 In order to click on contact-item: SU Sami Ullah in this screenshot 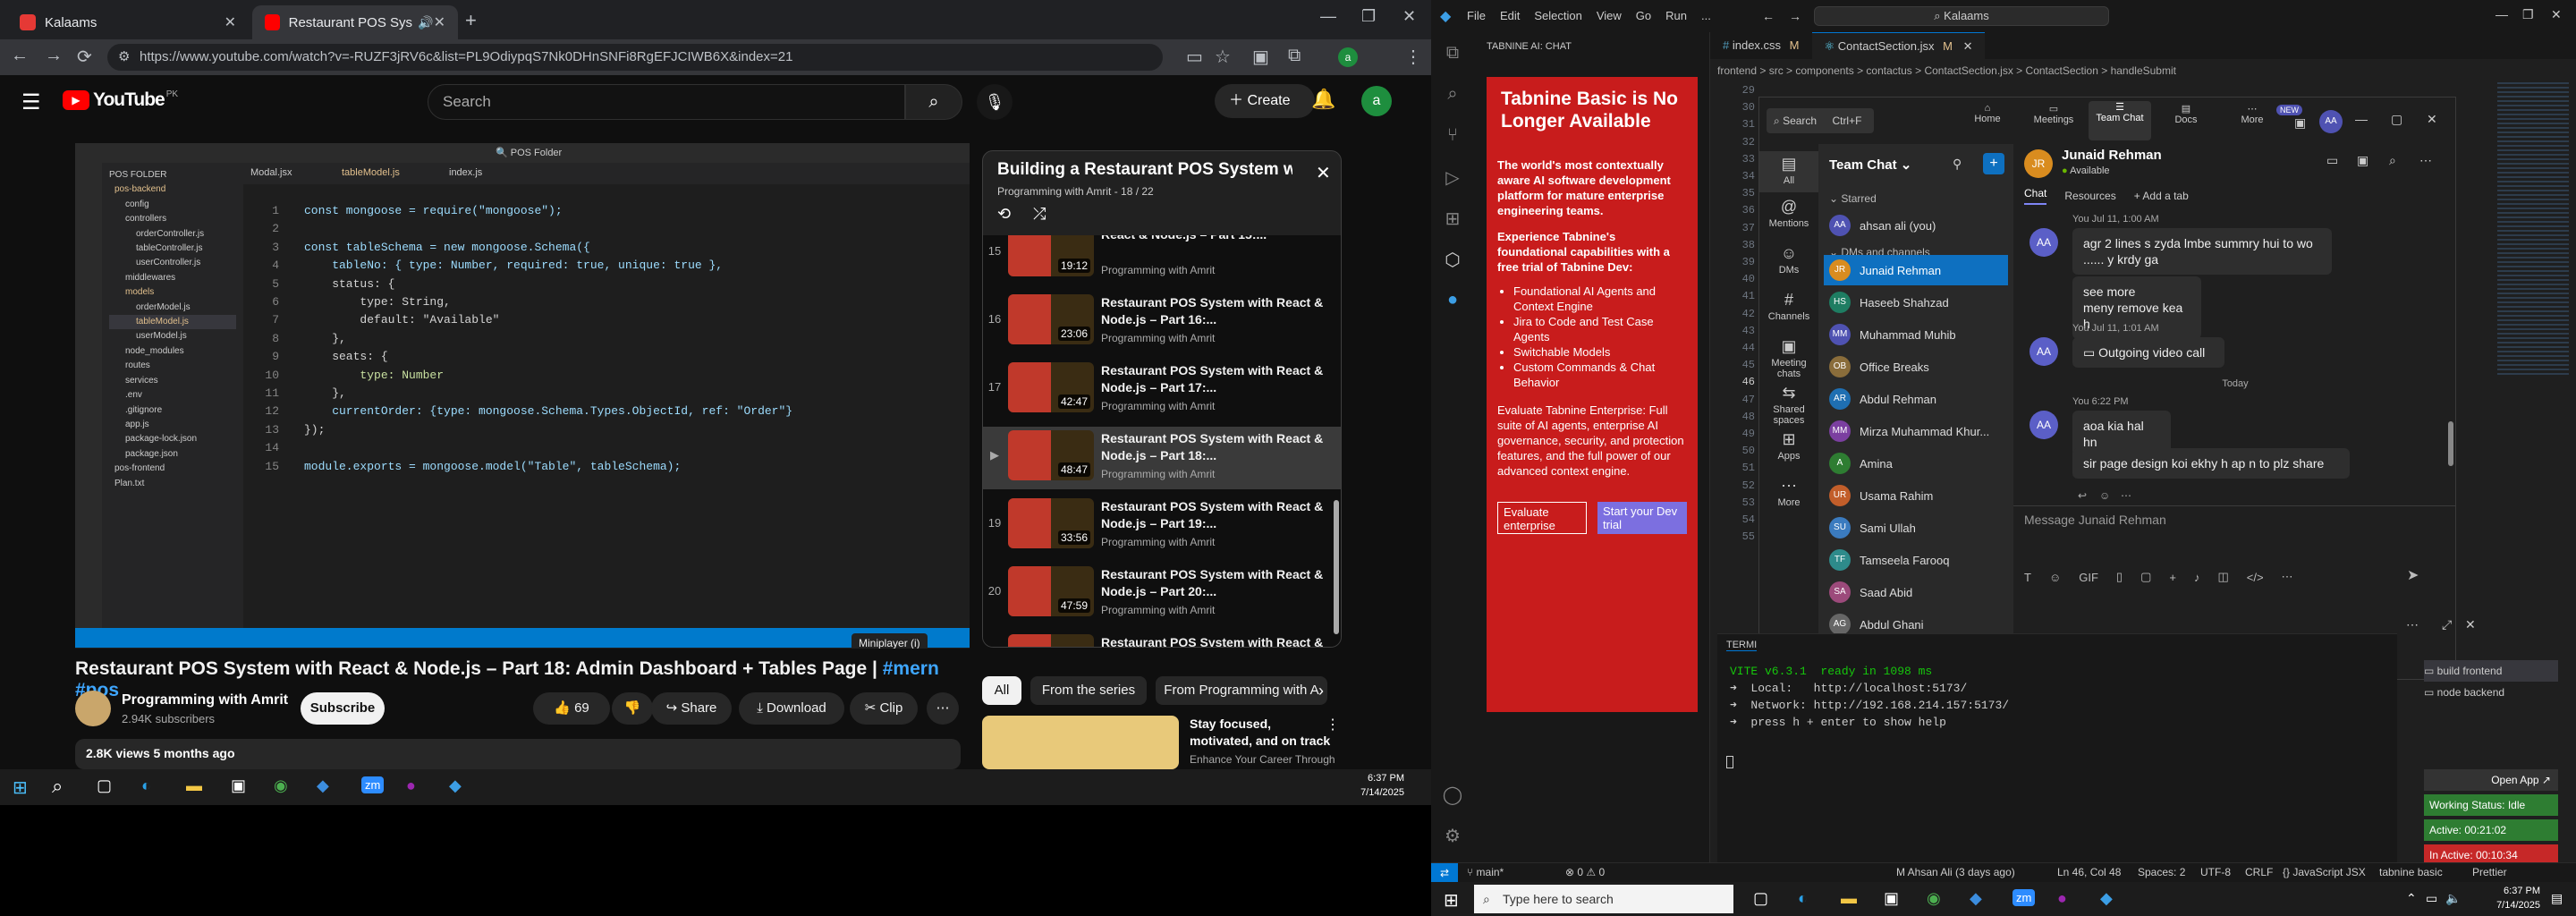, I will do `click(1916, 528)`.